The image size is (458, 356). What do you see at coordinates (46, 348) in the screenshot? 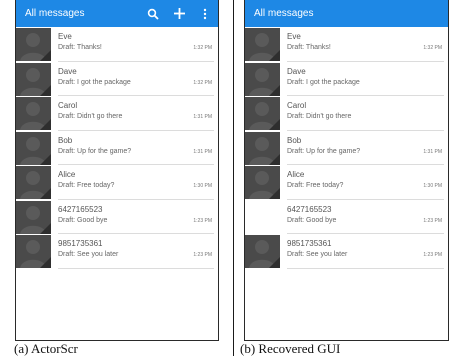
I see `caption-left: (a) ActorScr` at bounding box center [46, 348].